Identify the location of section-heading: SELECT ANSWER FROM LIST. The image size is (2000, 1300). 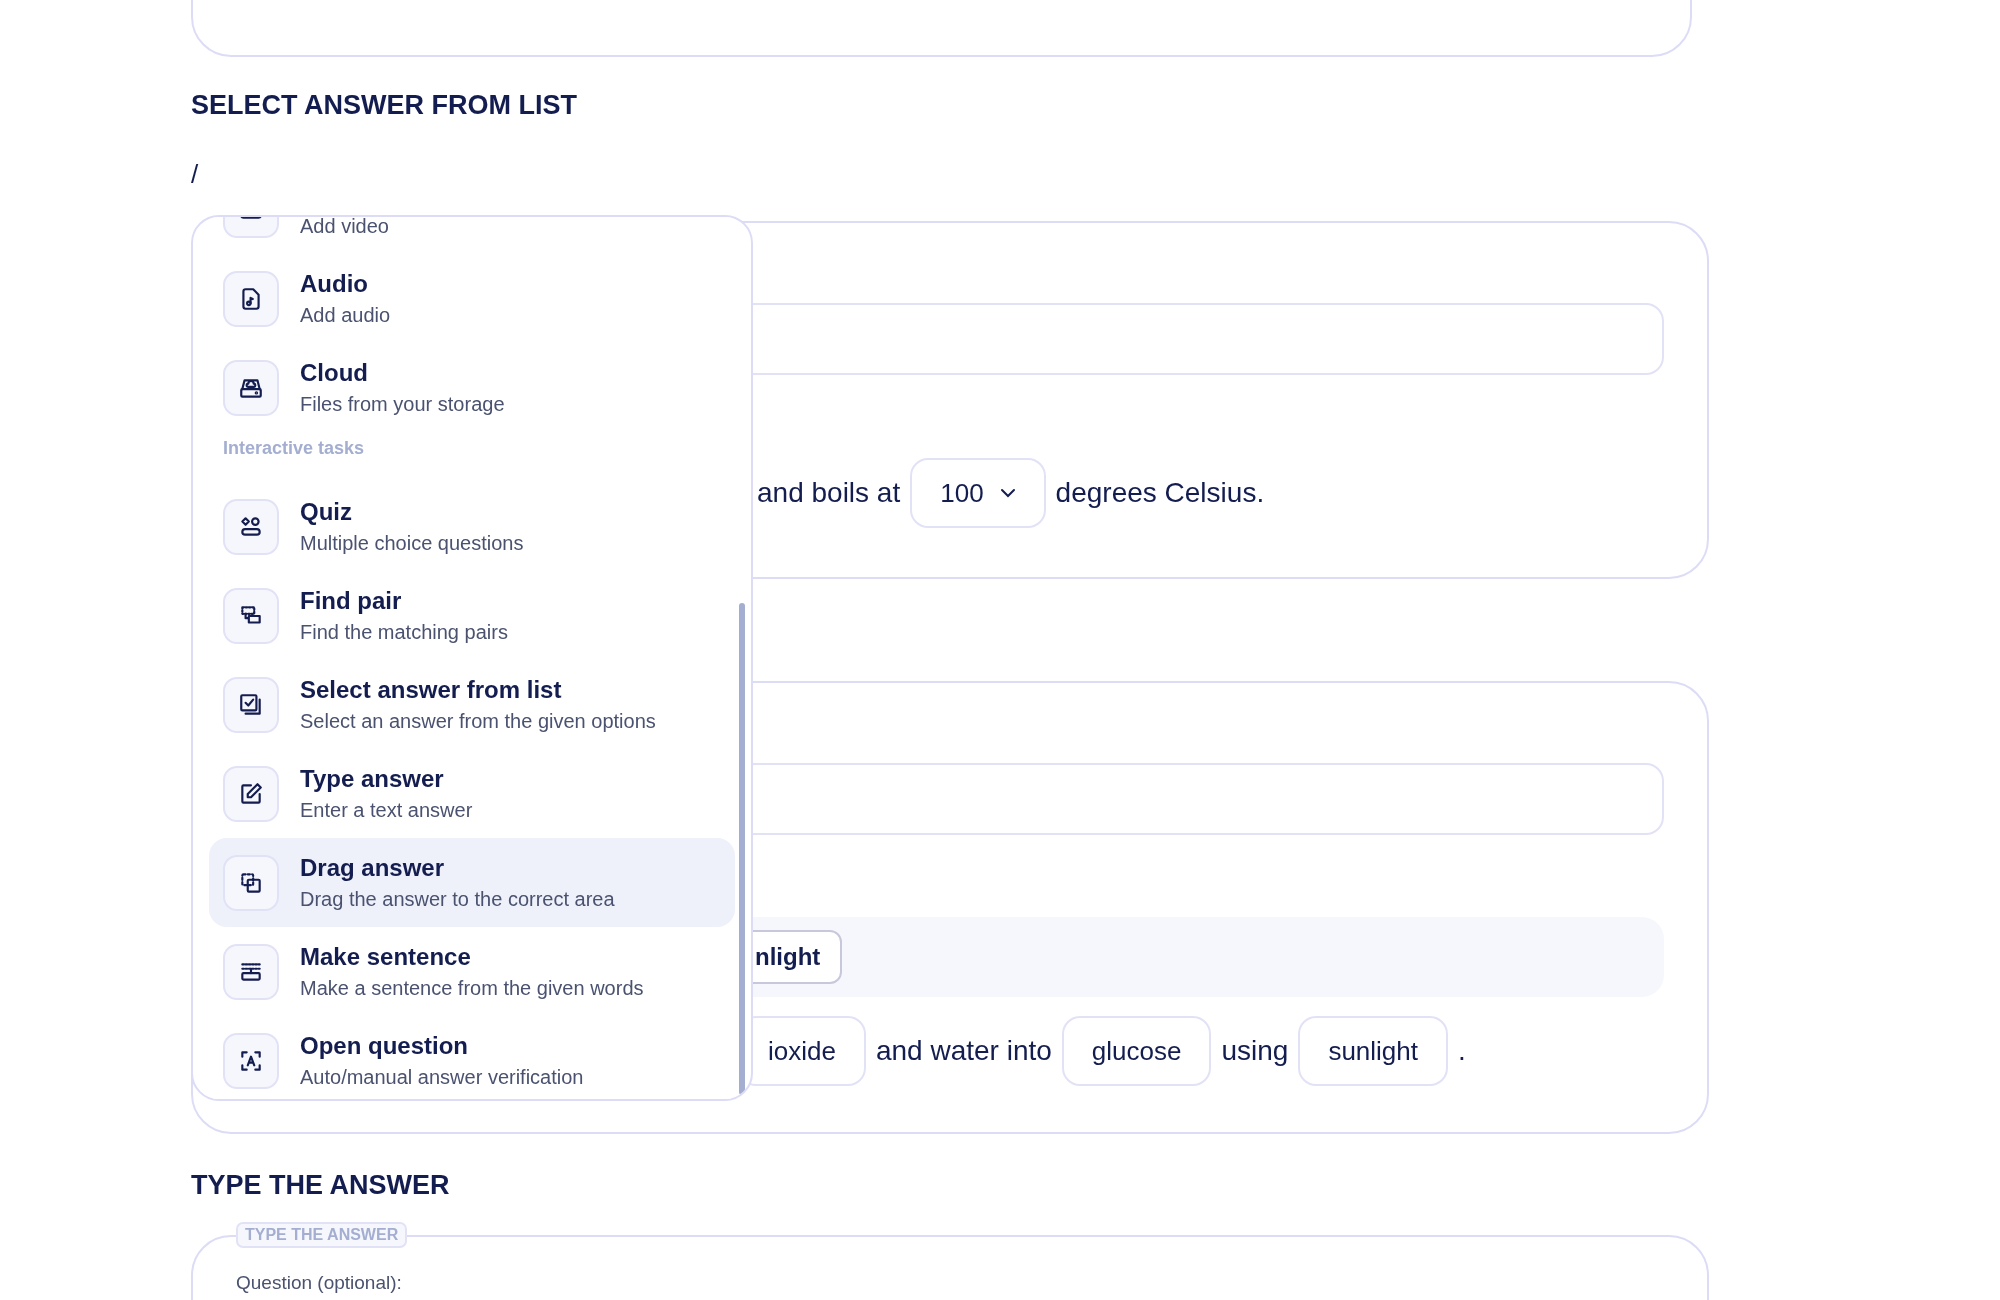
(384, 105).